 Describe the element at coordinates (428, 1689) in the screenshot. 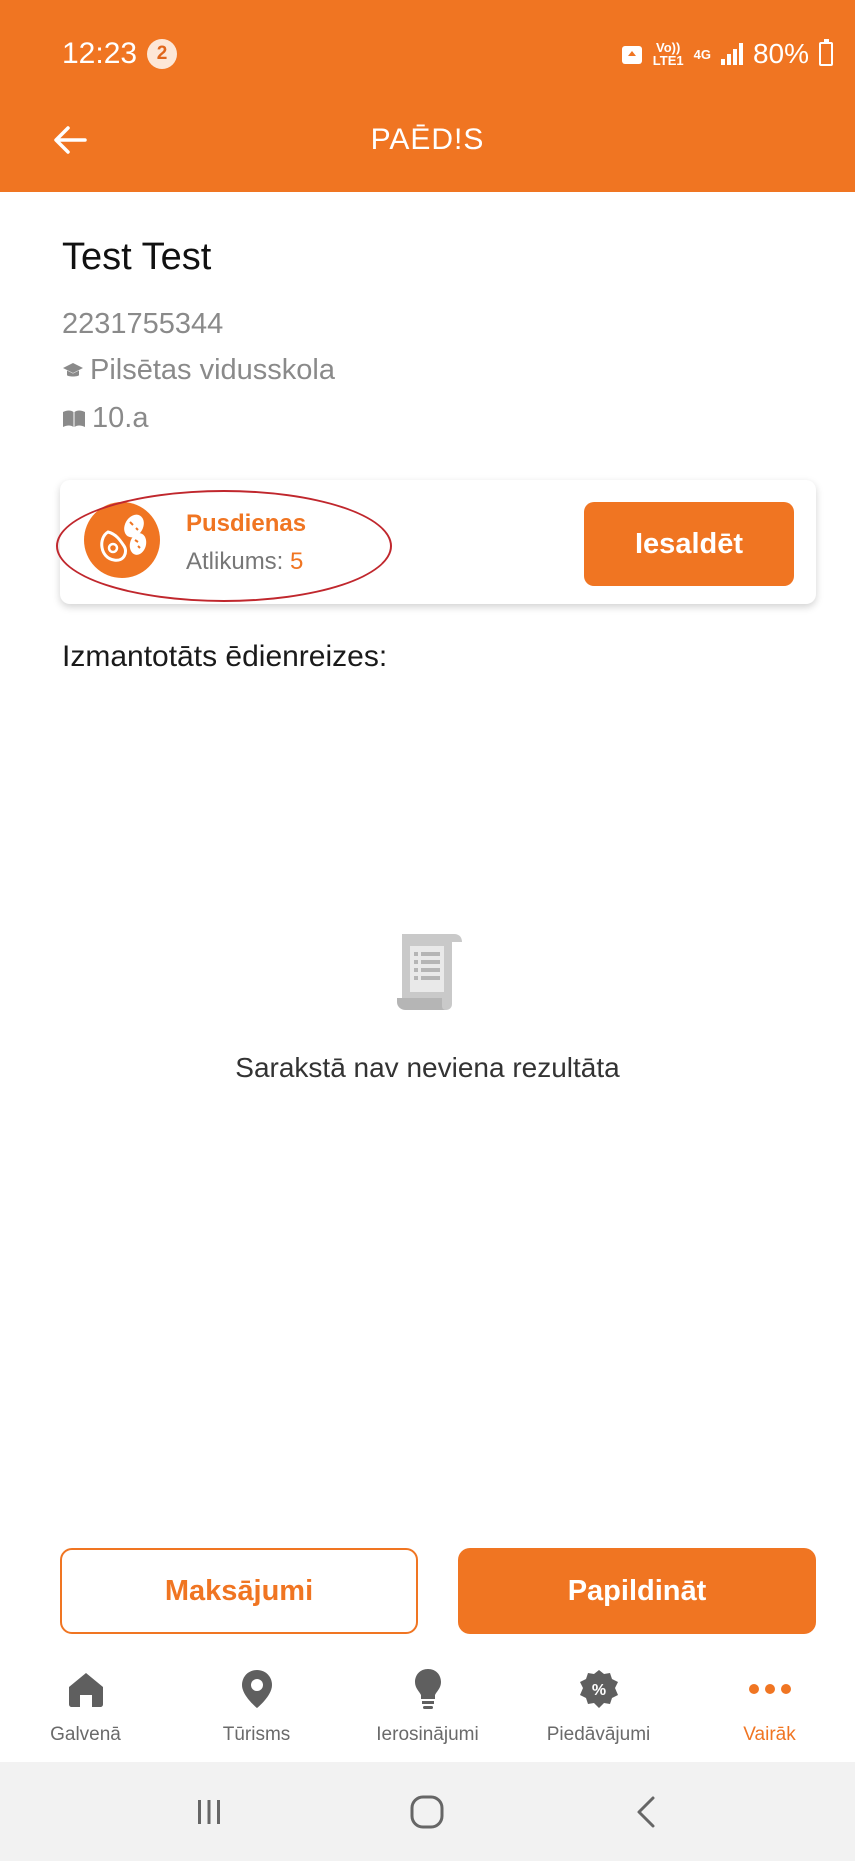

I see `lightbulb-icon` at that location.